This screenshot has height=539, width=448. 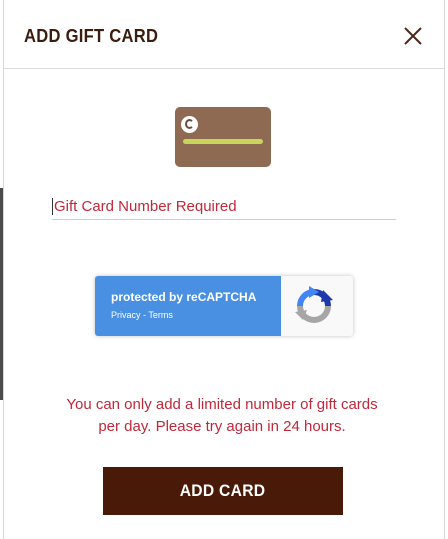 I want to click on add-card-button-label: ADD CARD, so click(x=223, y=490).